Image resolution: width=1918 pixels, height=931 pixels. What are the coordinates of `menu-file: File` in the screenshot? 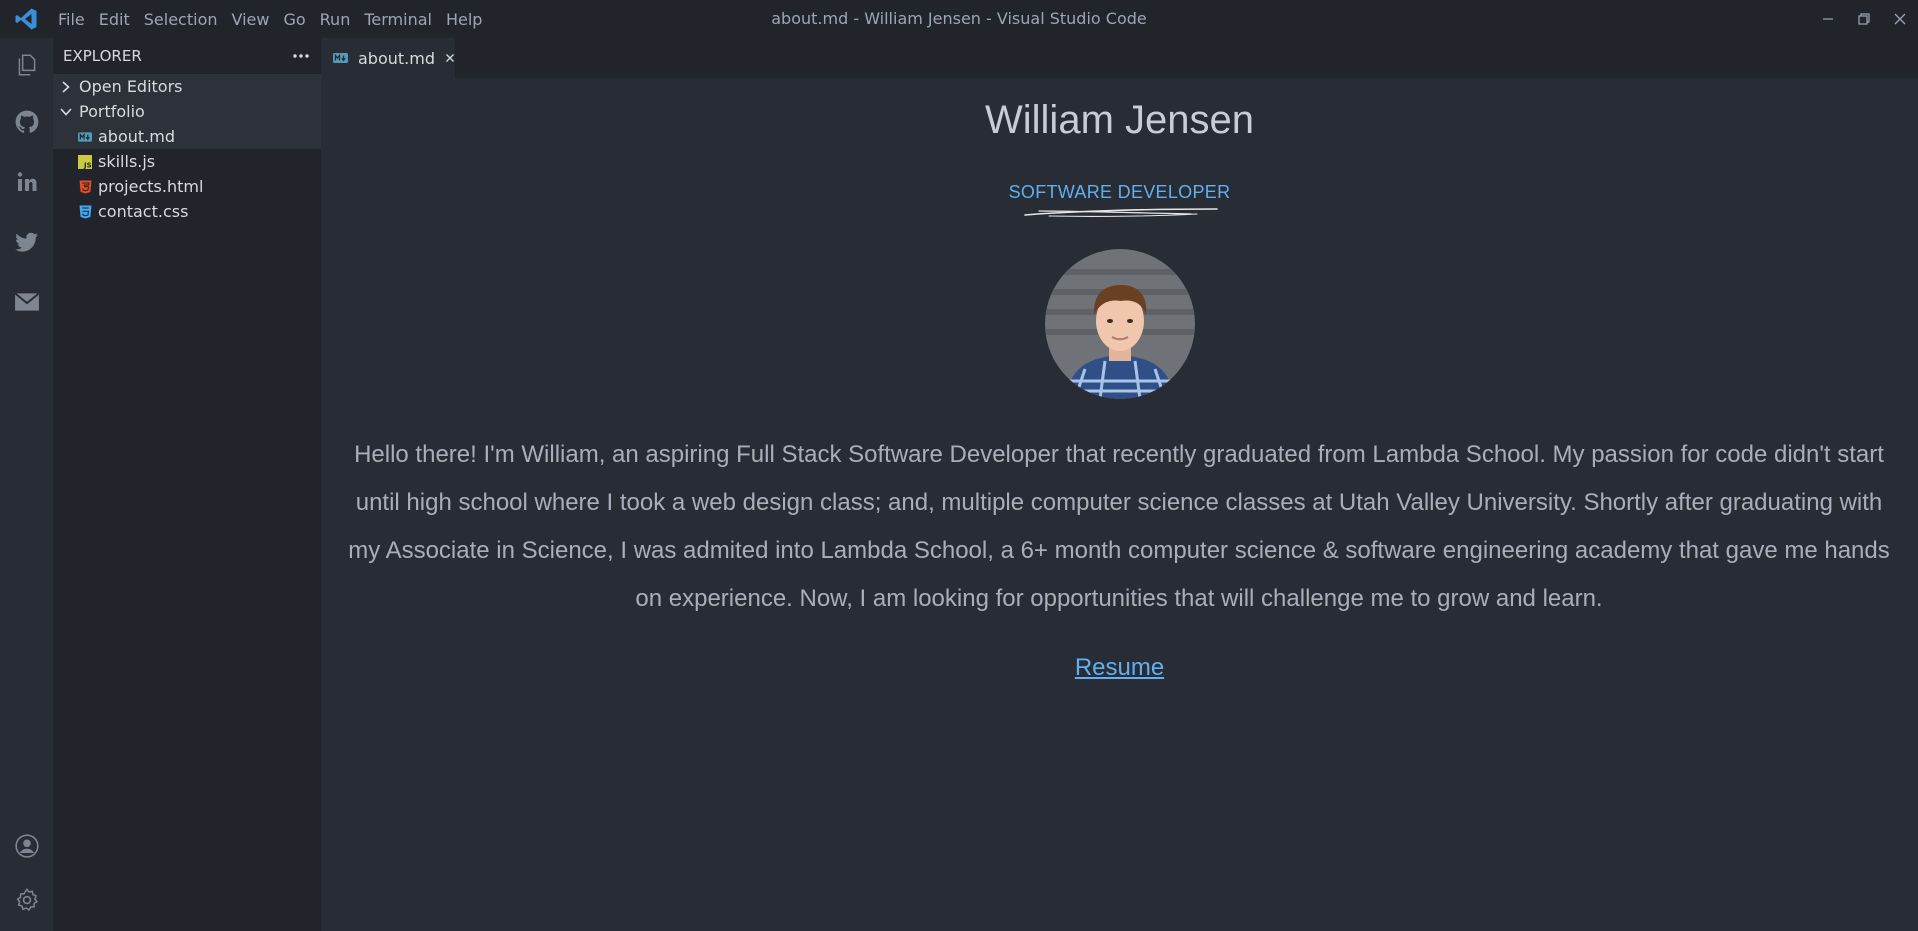 It's located at (72, 19).